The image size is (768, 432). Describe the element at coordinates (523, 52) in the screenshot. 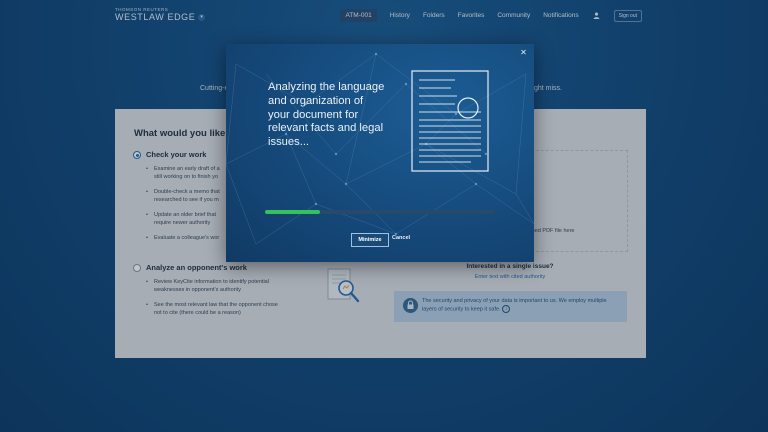

I see `close-icon: ✕` at that location.